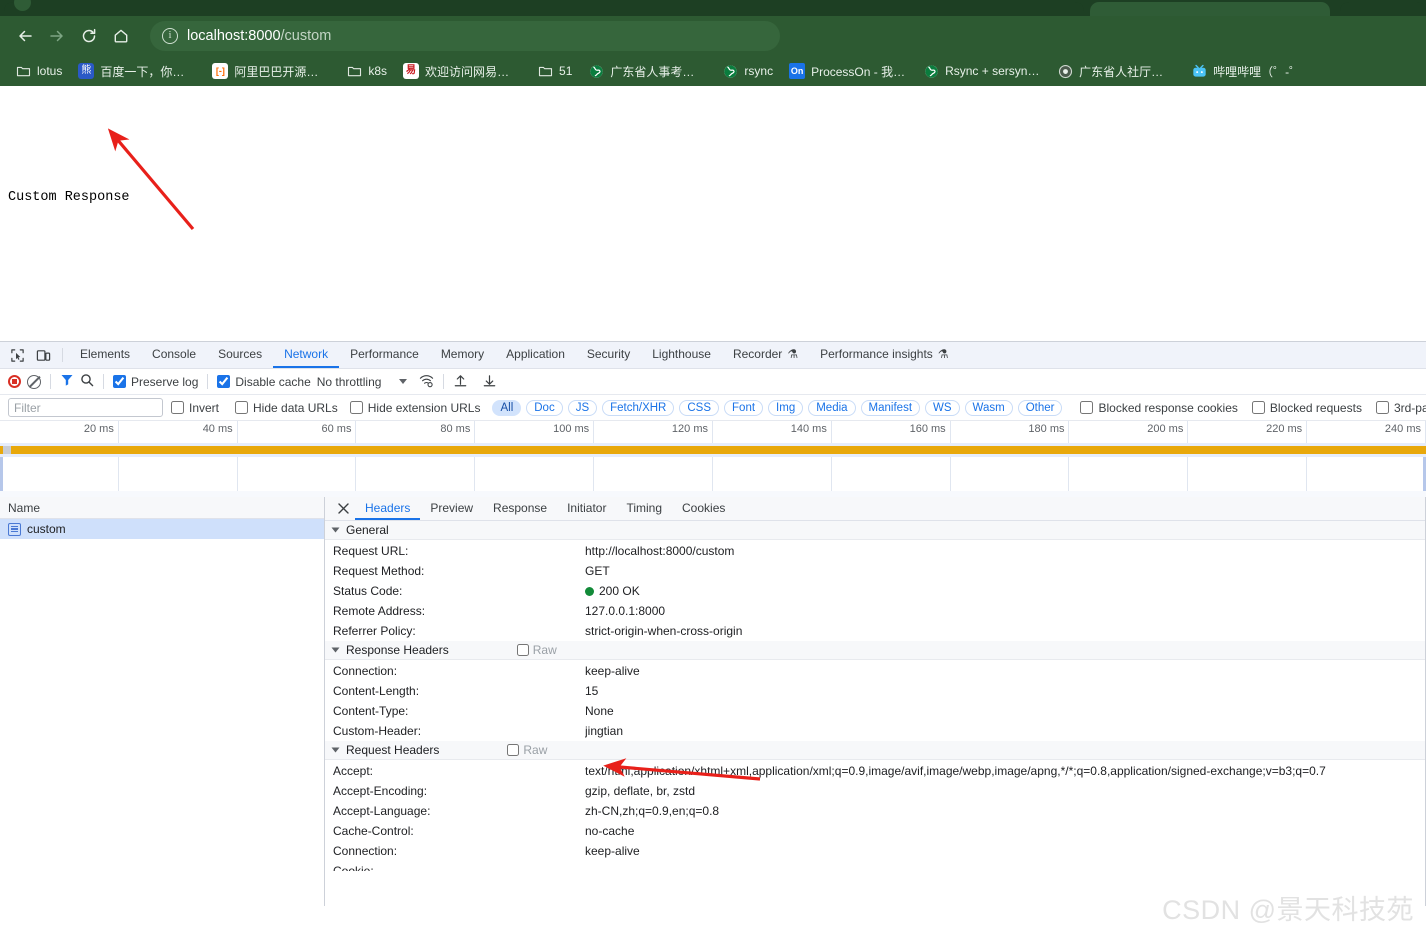  I want to click on type-chip-js: JS, so click(582, 407).